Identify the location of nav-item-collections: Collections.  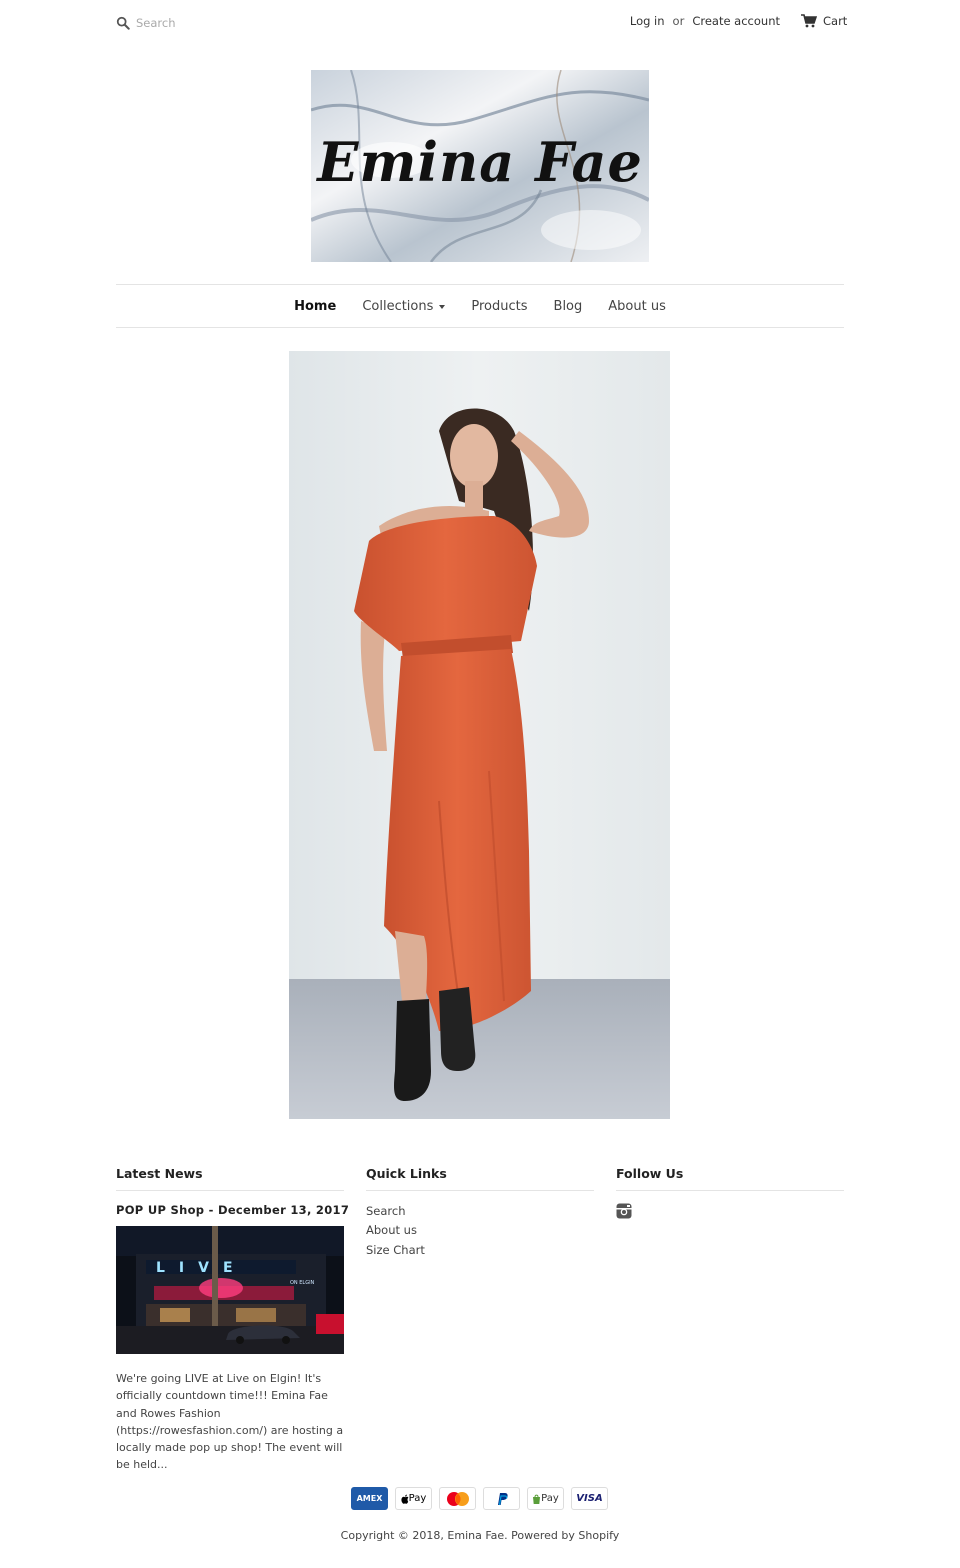
(404, 306).